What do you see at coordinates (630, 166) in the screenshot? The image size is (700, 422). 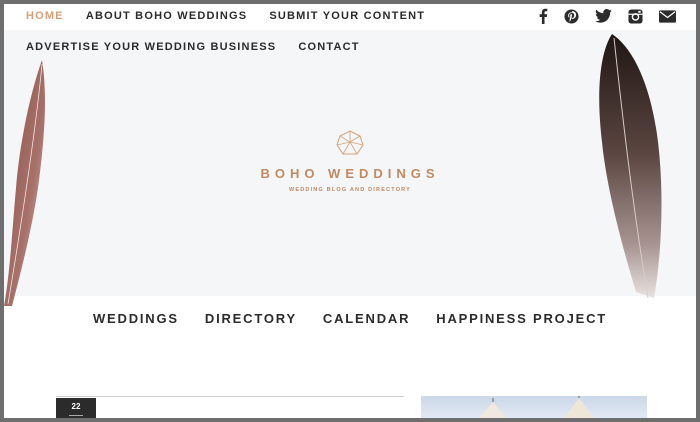 I see `right-feather-image` at bounding box center [630, 166].